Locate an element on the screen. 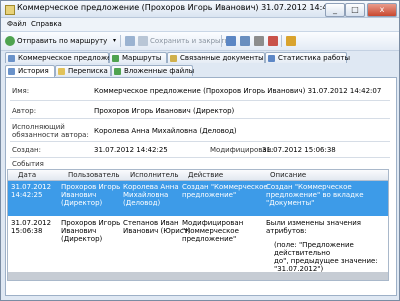  column-executor: Исполнитель is located at coordinates (154, 175).